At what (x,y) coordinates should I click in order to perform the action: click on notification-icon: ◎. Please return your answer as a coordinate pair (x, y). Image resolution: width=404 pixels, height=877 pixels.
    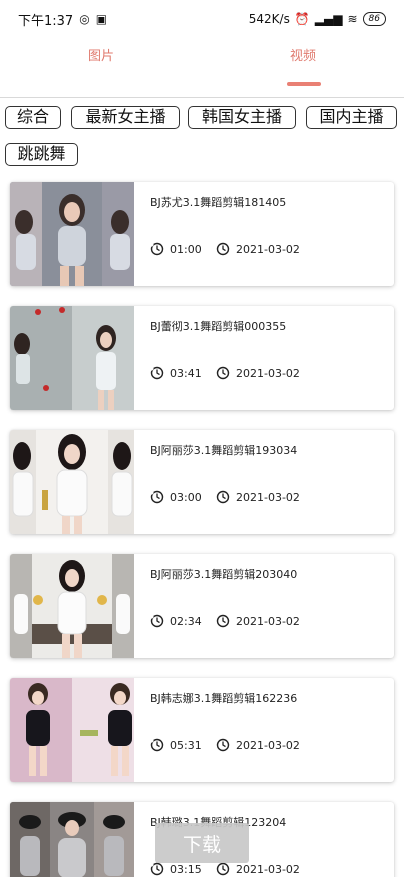
    Looking at the image, I should click on (84, 19).